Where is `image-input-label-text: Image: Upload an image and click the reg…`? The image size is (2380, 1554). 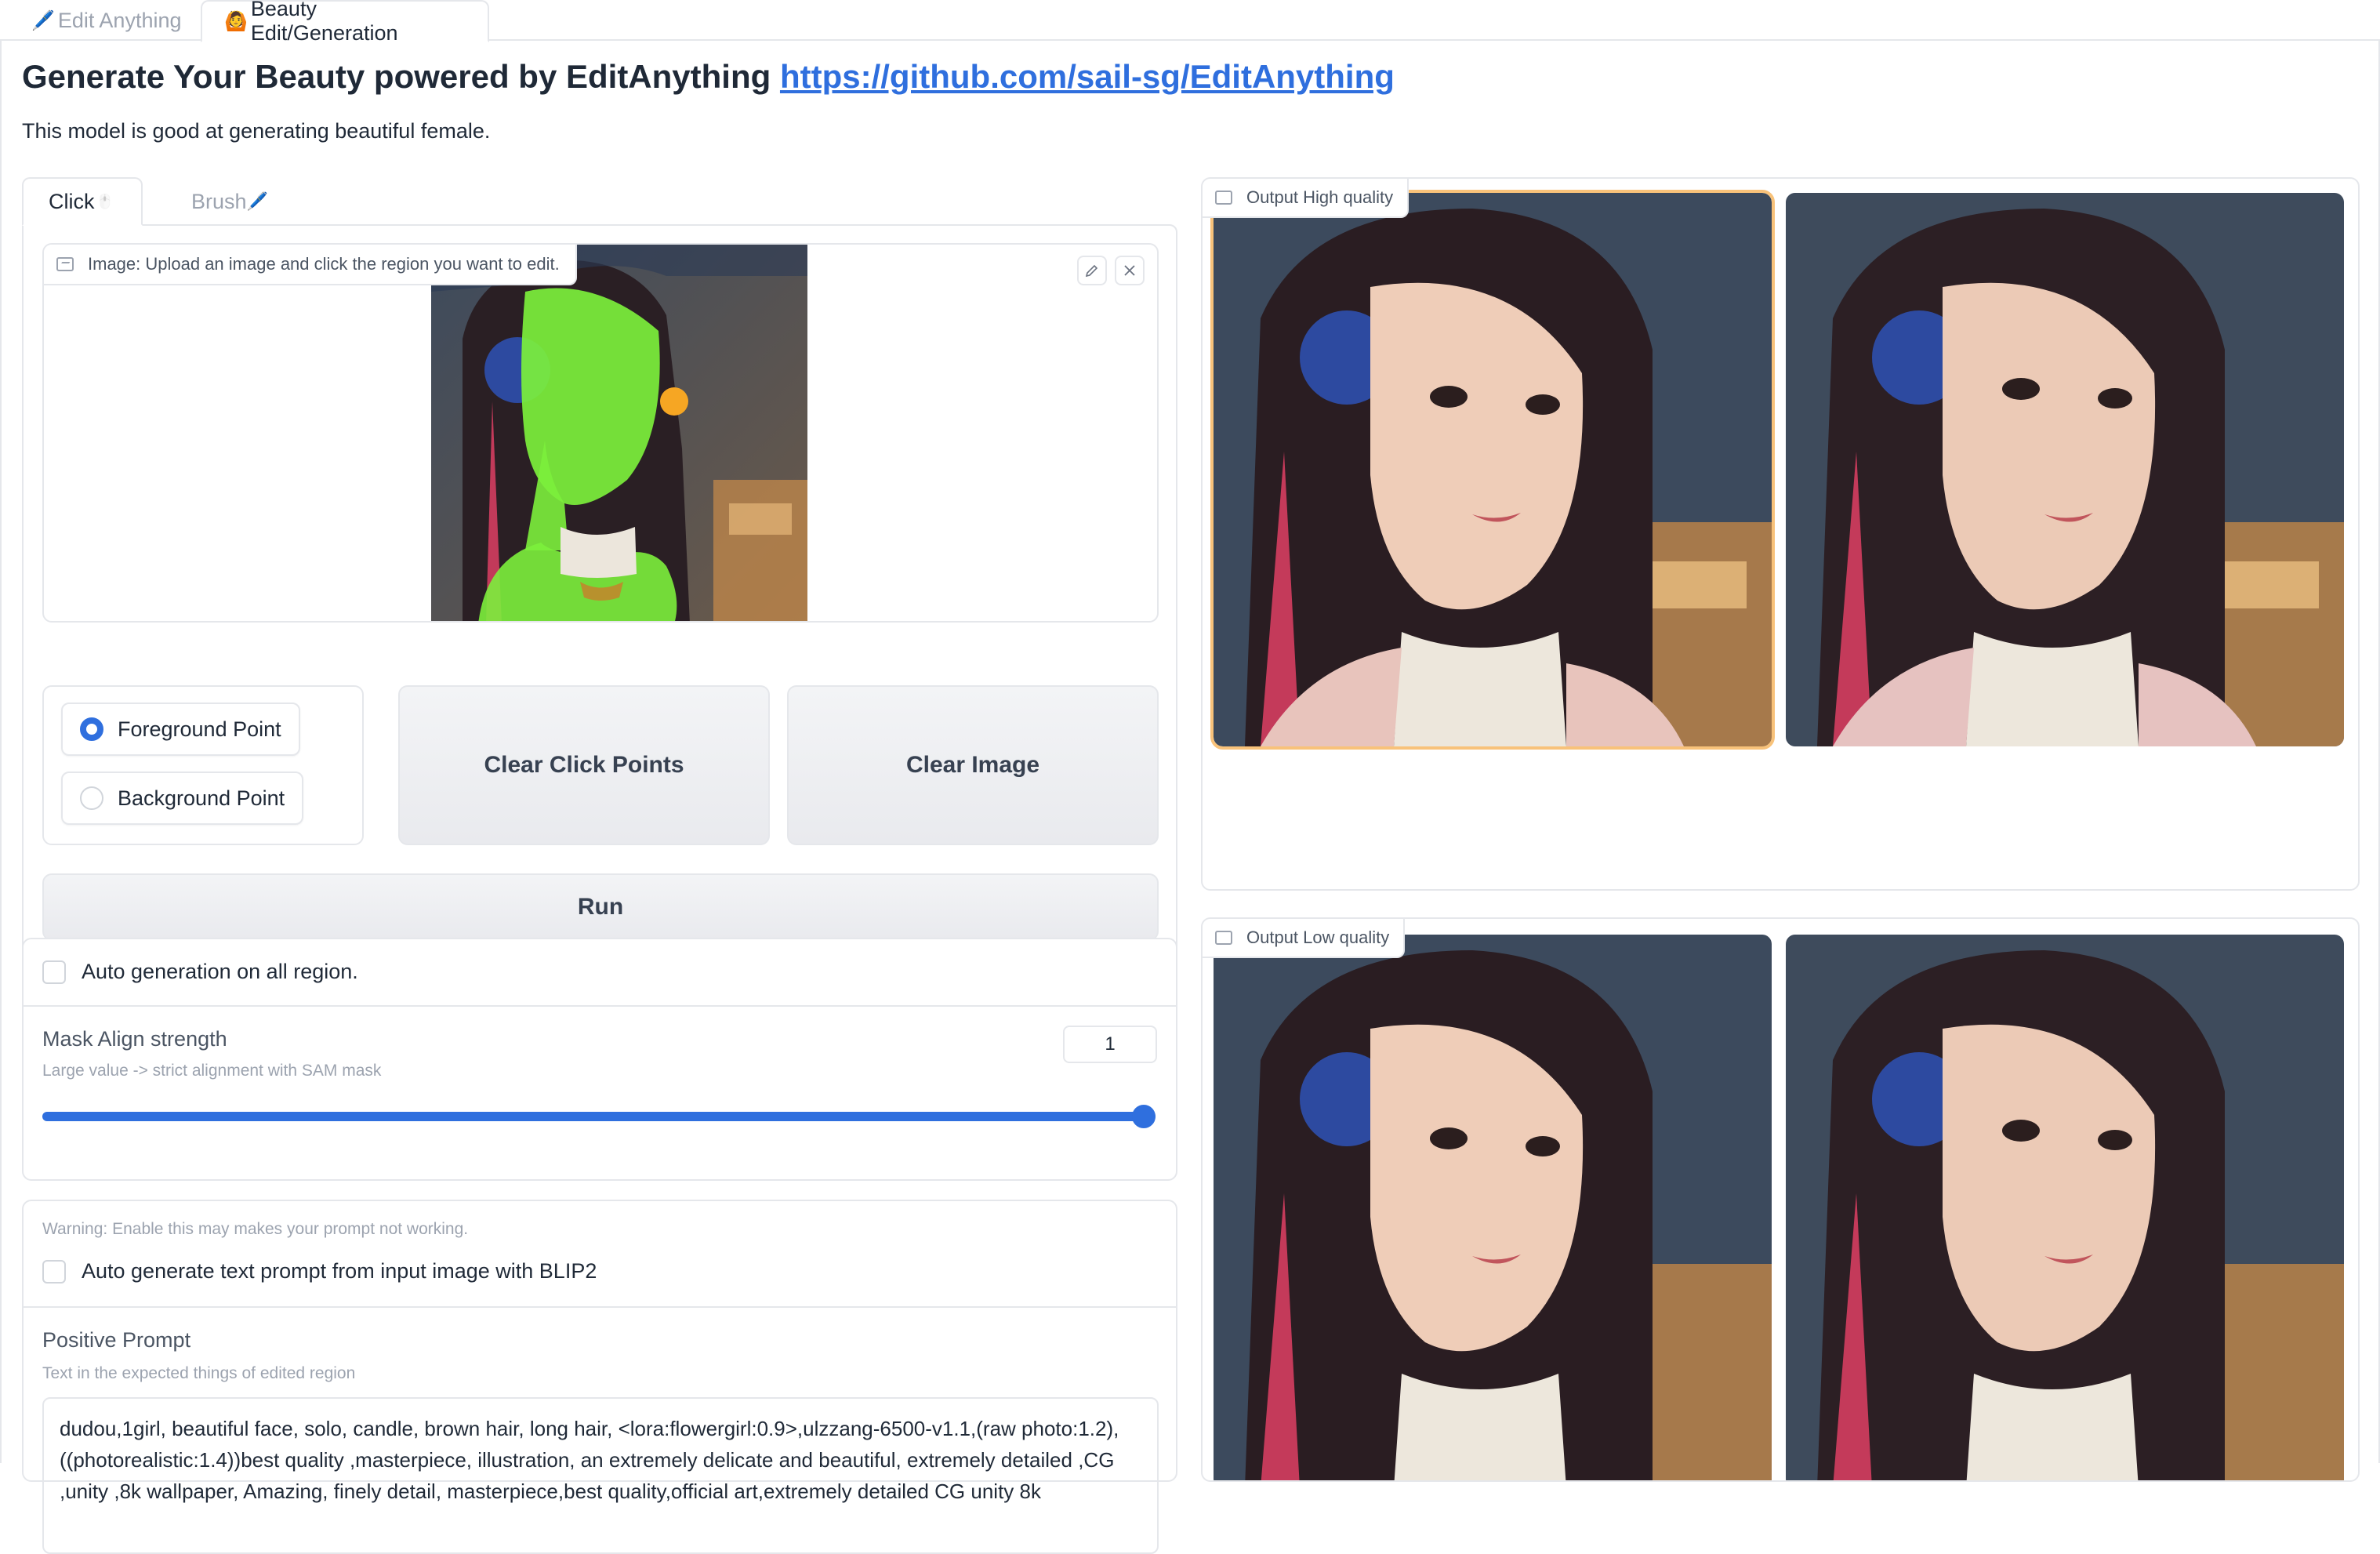
image-input-label-text: Image: Upload an image and click the reg… is located at coordinates (324, 264).